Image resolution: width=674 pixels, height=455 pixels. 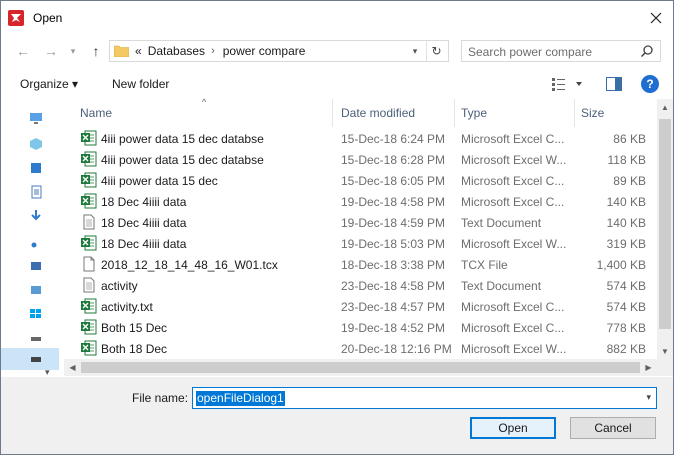 What do you see at coordinates (646, 51) in the screenshot?
I see `search-icon` at bounding box center [646, 51].